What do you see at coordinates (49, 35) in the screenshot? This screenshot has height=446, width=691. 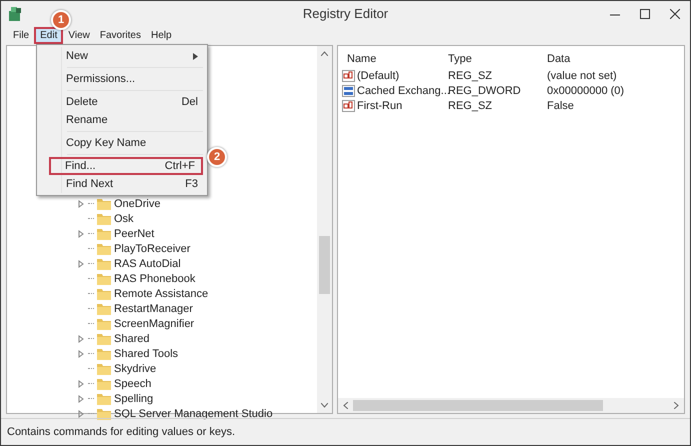 I see `menu-item: Edit` at bounding box center [49, 35].